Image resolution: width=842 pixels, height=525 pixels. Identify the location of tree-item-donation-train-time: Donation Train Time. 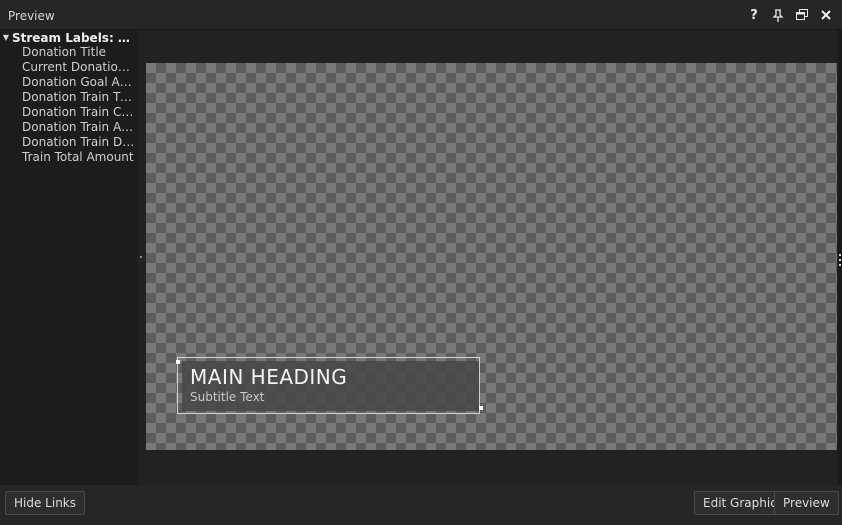
(78, 97).